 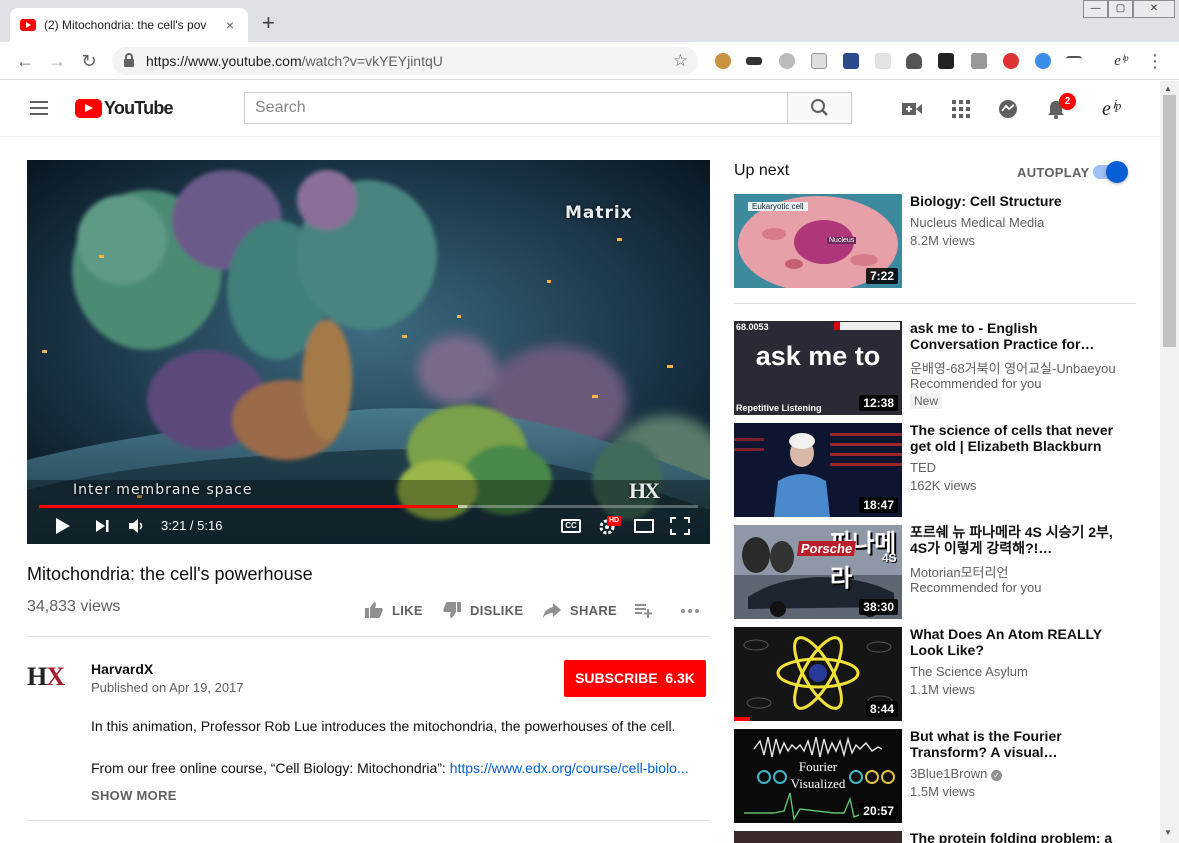 I want to click on rec-channel: Nucleus Medical Media, so click(x=1012, y=222).